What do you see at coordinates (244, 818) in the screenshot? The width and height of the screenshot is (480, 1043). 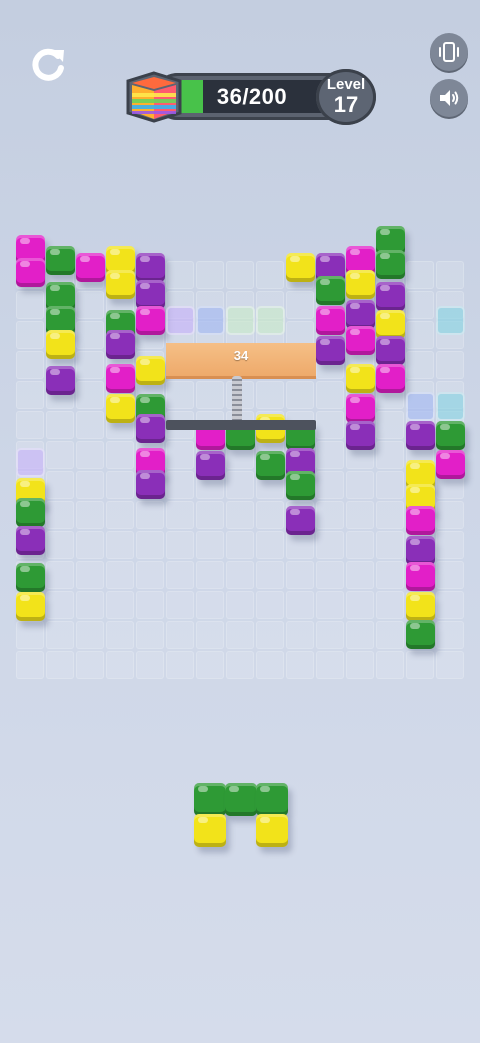 I see `next-piece-tray` at bounding box center [244, 818].